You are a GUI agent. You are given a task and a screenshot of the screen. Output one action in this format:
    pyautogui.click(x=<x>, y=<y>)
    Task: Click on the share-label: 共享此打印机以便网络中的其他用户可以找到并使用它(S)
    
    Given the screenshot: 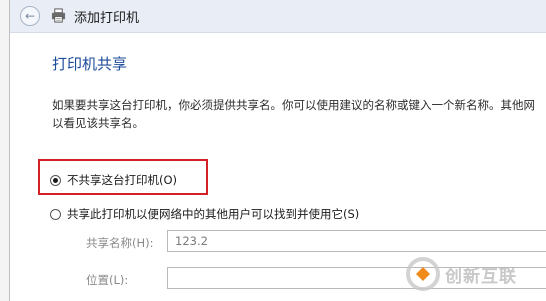 What is the action you would take?
    pyautogui.click(x=213, y=214)
    